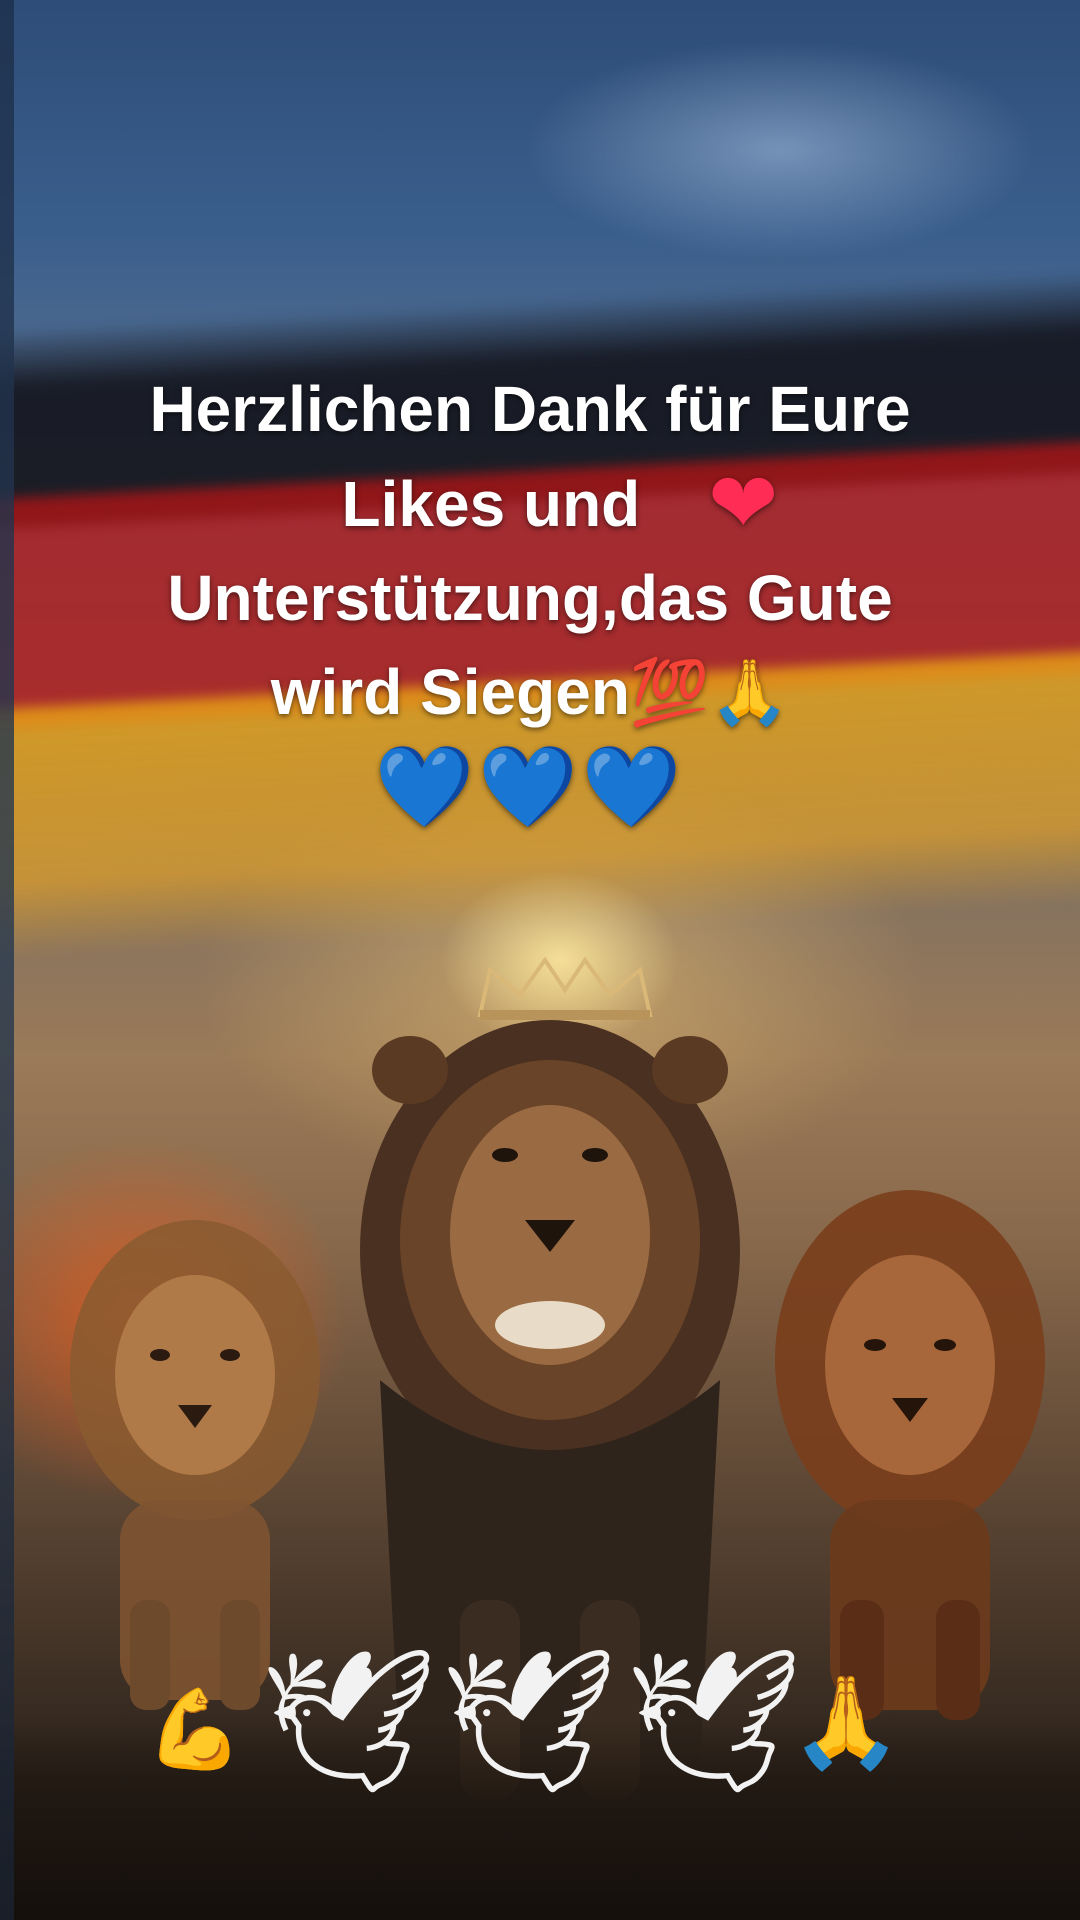  What do you see at coordinates (780, 150) in the screenshot?
I see `sky-cloud` at bounding box center [780, 150].